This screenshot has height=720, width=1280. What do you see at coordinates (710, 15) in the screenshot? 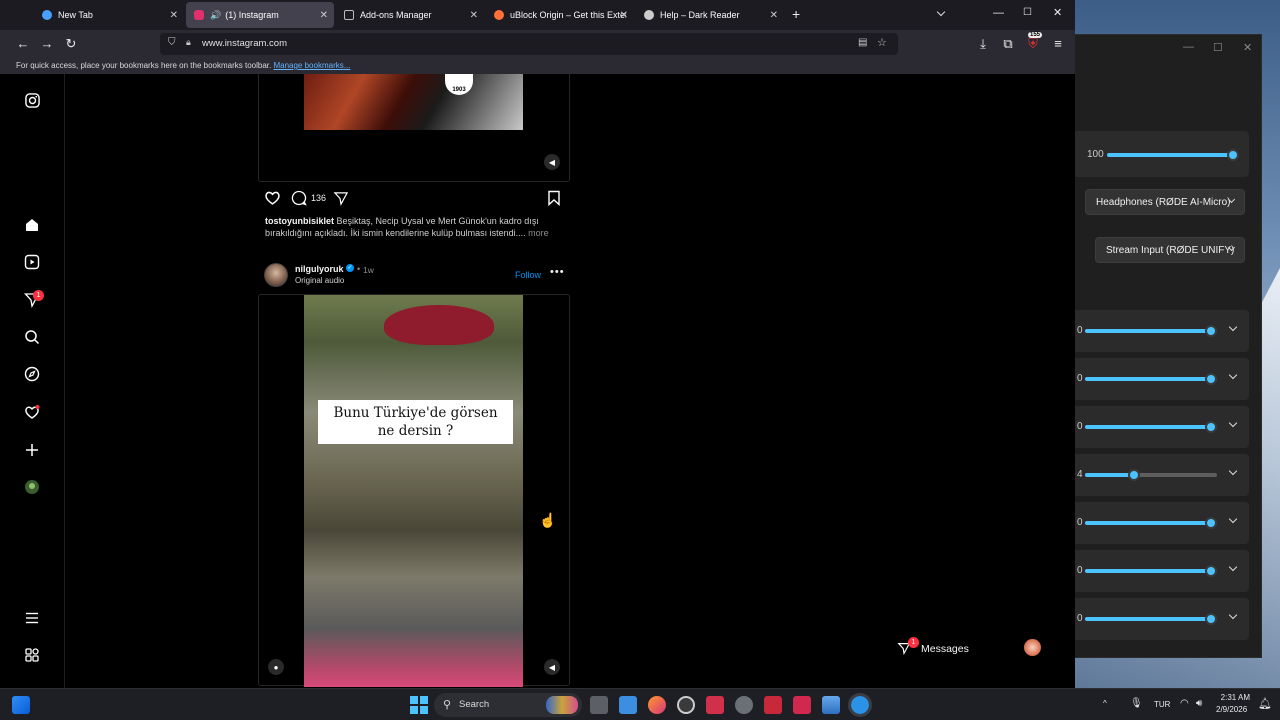
I see `tab-dark-reader: Help – Dark Reader ✕` at bounding box center [710, 15].